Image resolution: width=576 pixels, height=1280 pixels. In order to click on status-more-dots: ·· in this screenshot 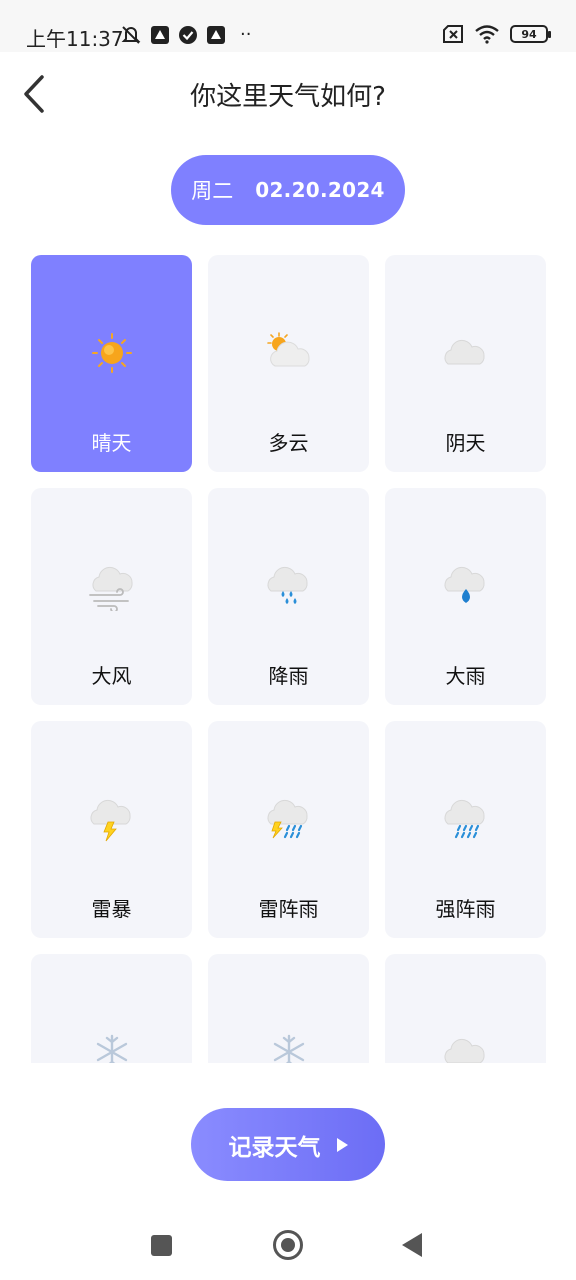, I will do `click(246, 34)`.